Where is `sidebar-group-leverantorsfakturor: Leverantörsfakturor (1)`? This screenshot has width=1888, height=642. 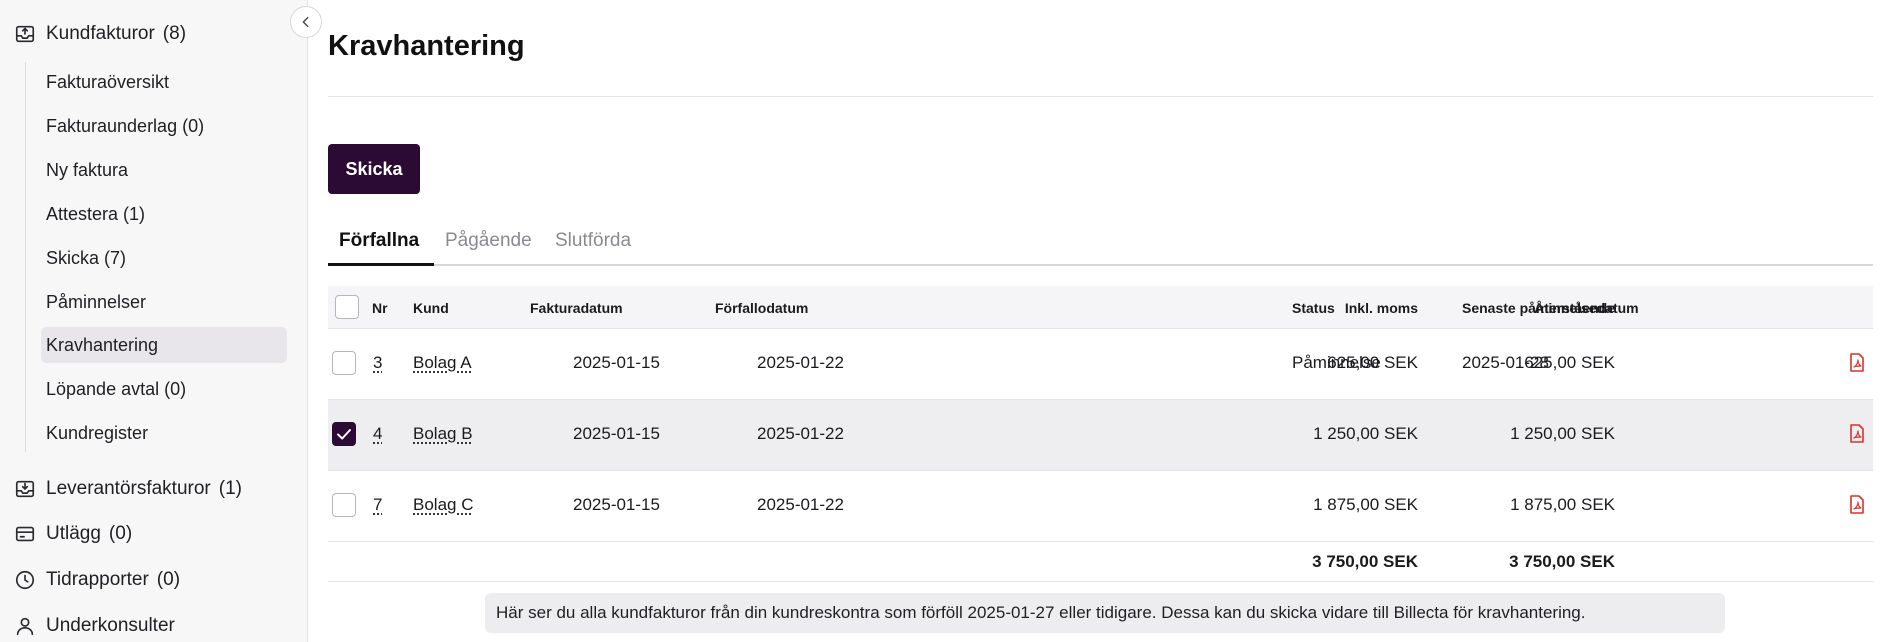
sidebar-group-leverantorsfakturor: Leverantörsfakturor (1) is located at coordinates (154, 489).